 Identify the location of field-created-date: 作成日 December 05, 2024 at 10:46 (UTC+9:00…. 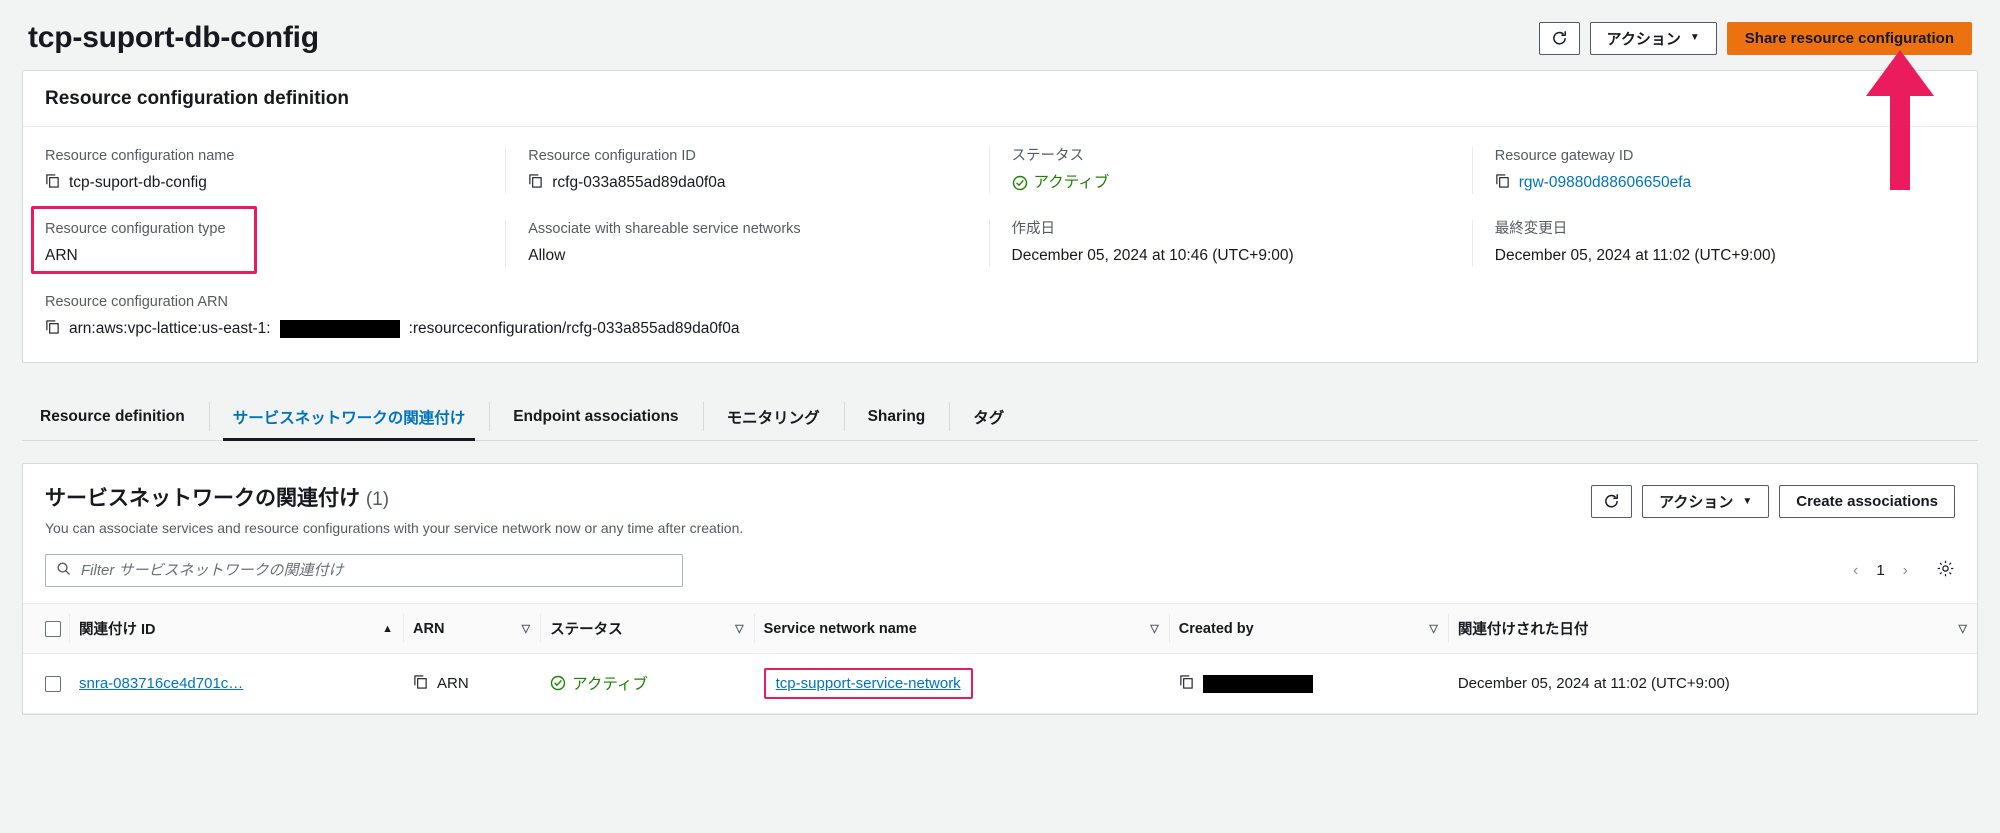
(1230, 243).